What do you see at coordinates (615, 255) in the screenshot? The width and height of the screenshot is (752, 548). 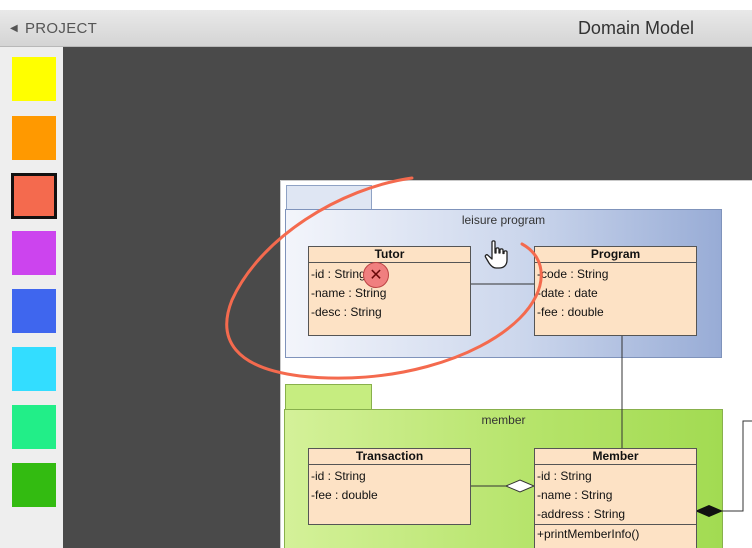 I see `class-name-program: Program` at bounding box center [615, 255].